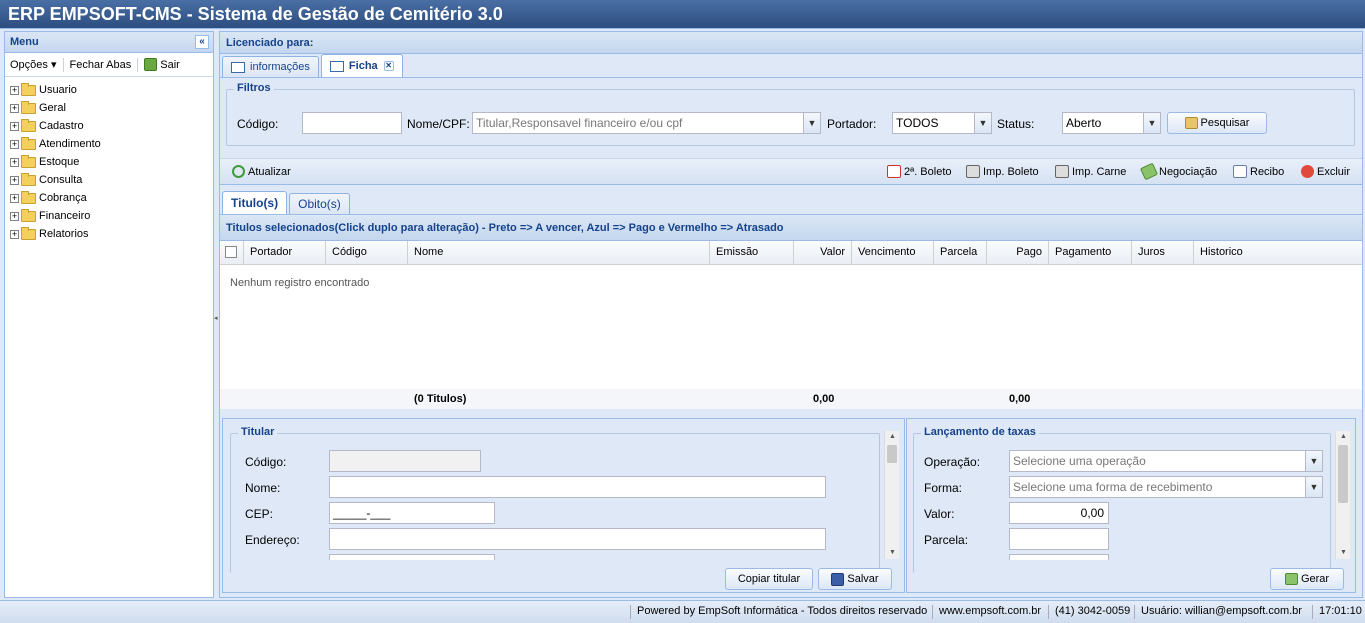  I want to click on taxas-scrollbar: ▲ ▼, so click(1342, 495).